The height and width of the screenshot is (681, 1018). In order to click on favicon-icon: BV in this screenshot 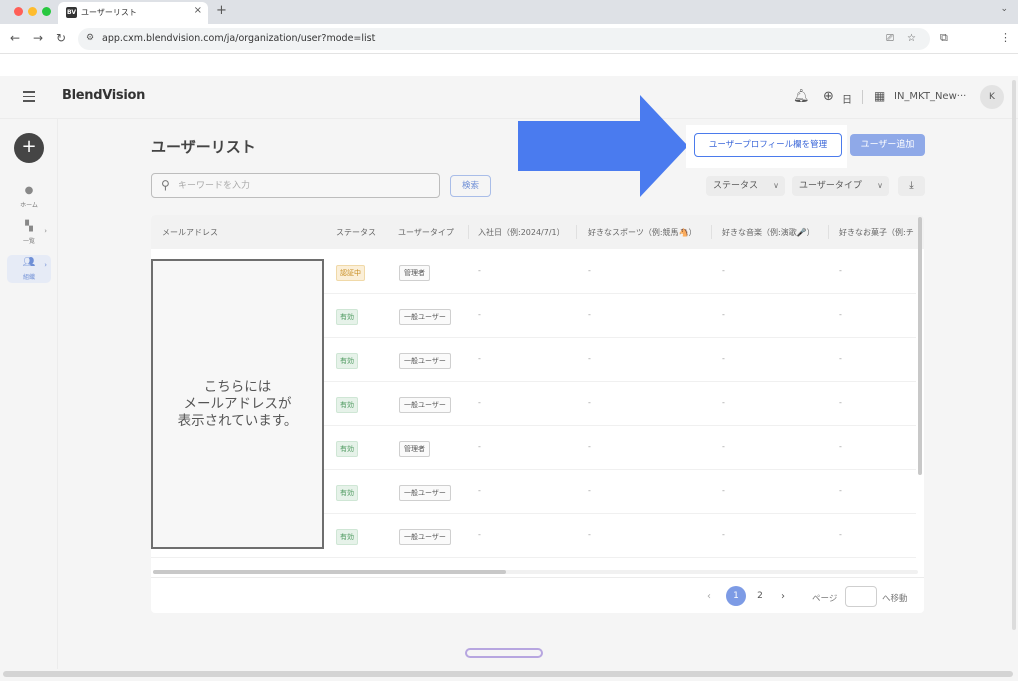, I will do `click(71, 12)`.